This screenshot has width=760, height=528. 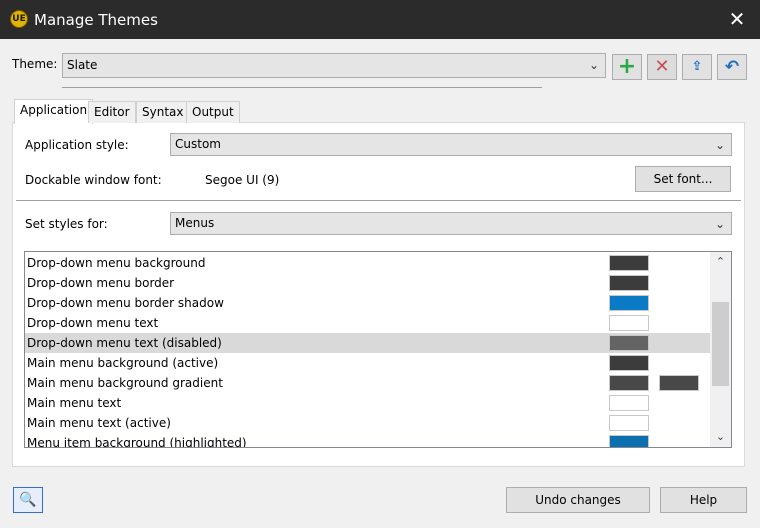 What do you see at coordinates (242, 180) in the screenshot?
I see `dockable-font-value: Segoe UI (9)` at bounding box center [242, 180].